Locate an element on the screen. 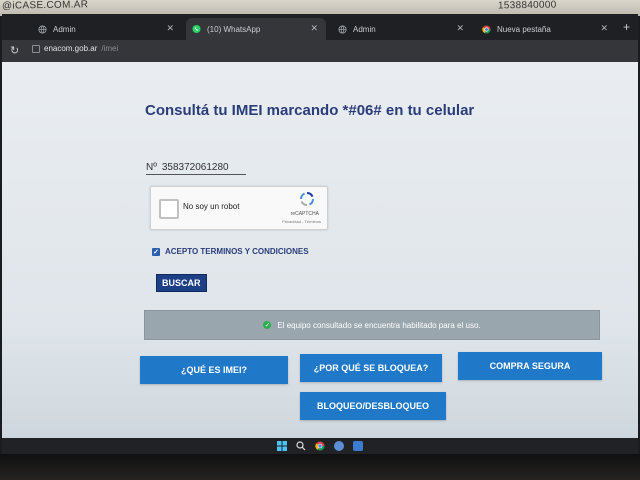  new-tab-button: + is located at coordinates (626, 27).